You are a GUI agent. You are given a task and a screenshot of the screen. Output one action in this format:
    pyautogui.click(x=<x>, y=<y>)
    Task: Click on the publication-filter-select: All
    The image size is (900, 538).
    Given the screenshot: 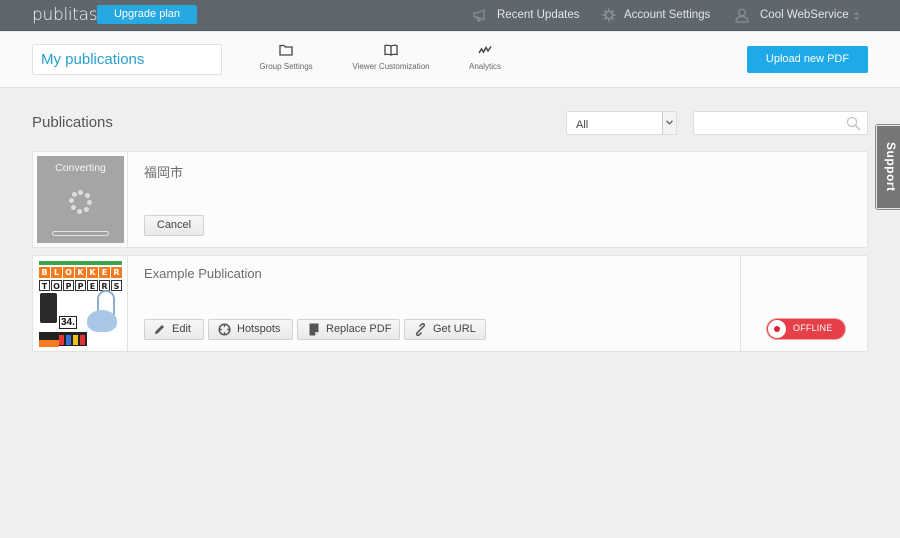 What is the action you would take?
    pyautogui.click(x=621, y=123)
    